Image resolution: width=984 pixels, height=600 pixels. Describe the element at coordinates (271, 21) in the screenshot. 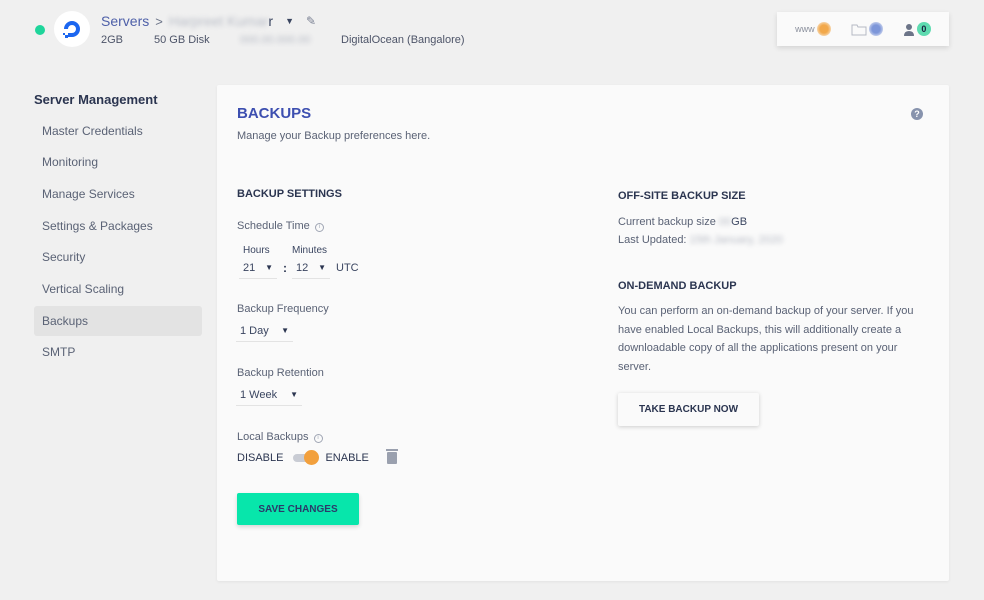

I see `server-name-end: r` at that location.